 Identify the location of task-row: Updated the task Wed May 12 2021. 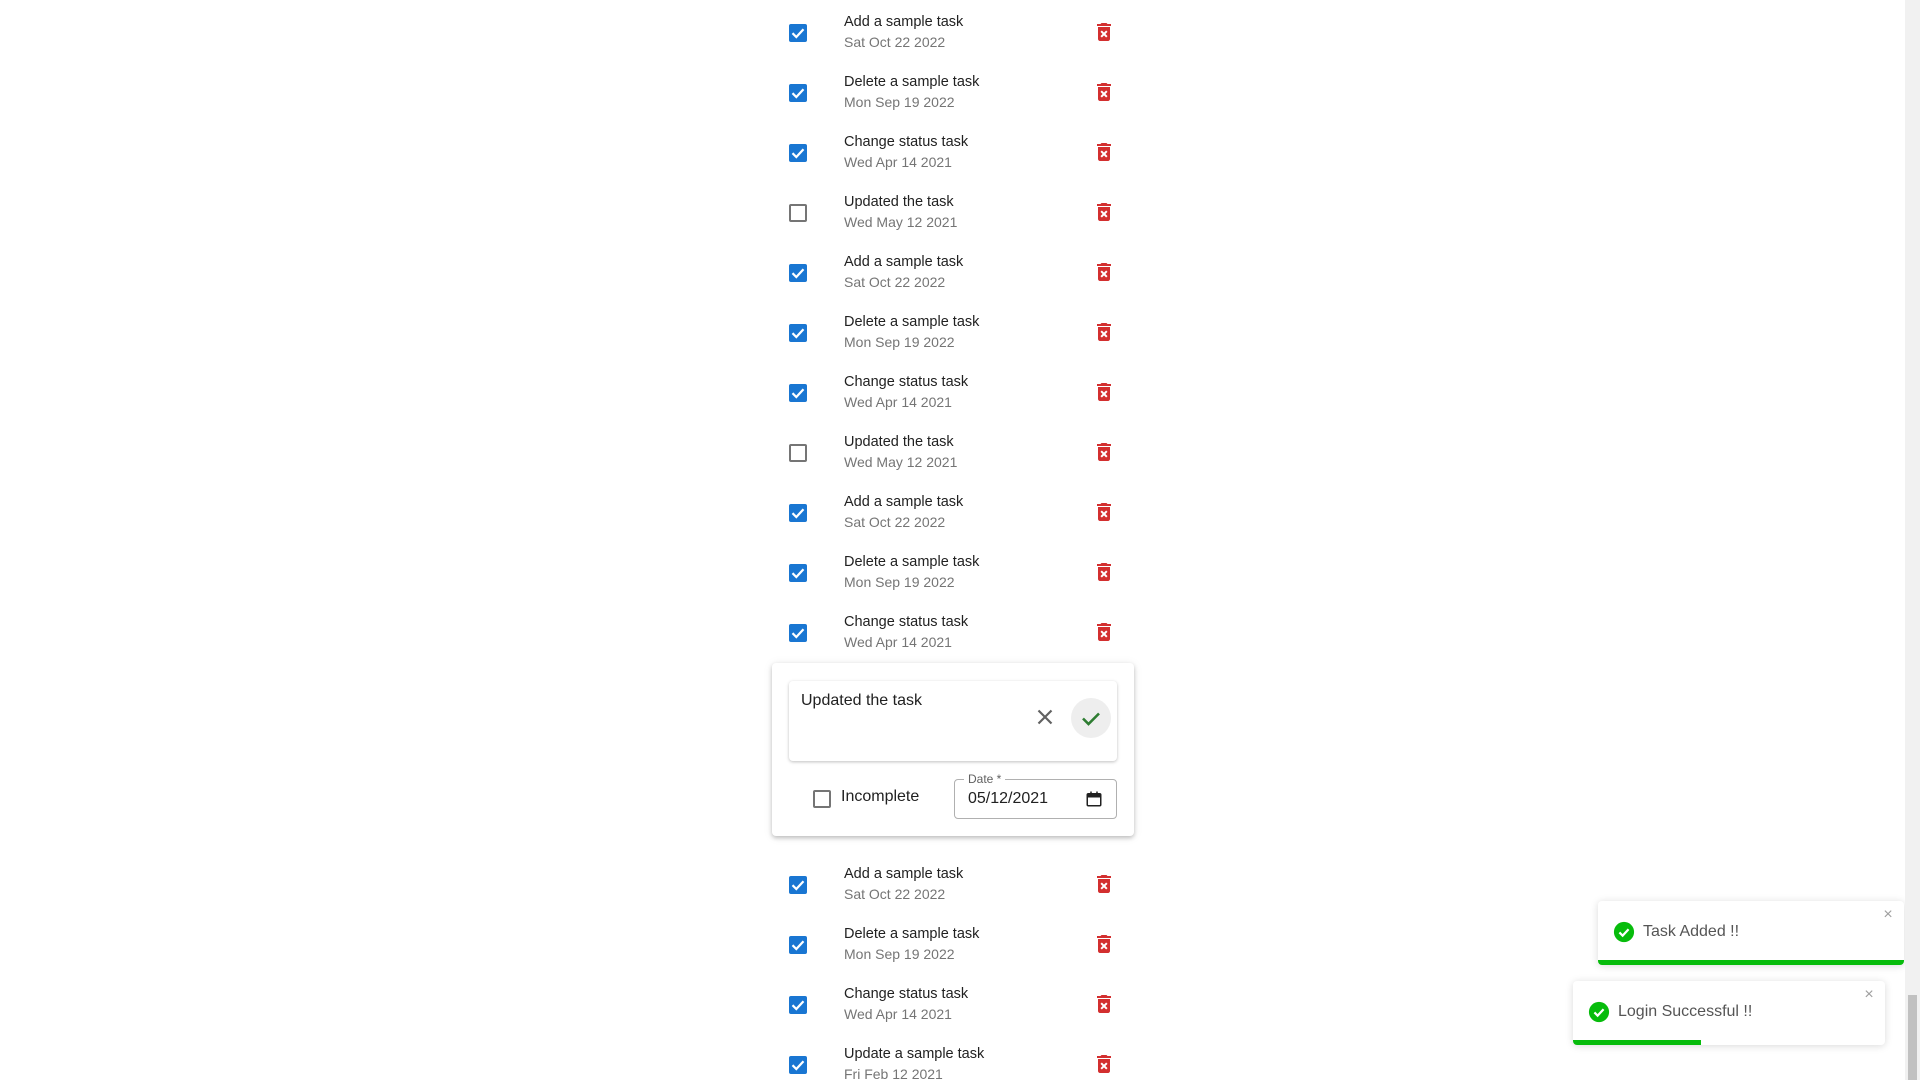
(953, 450).